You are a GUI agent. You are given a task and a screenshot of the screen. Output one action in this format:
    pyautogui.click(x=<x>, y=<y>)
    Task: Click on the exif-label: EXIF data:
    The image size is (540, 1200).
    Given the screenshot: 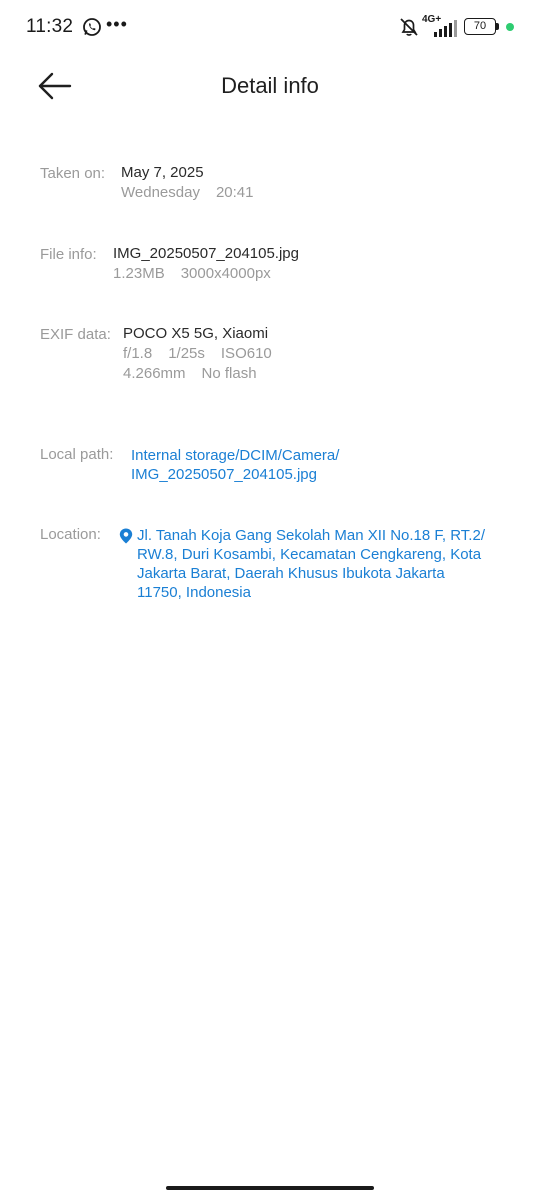 What is the action you would take?
    pyautogui.click(x=75, y=334)
    